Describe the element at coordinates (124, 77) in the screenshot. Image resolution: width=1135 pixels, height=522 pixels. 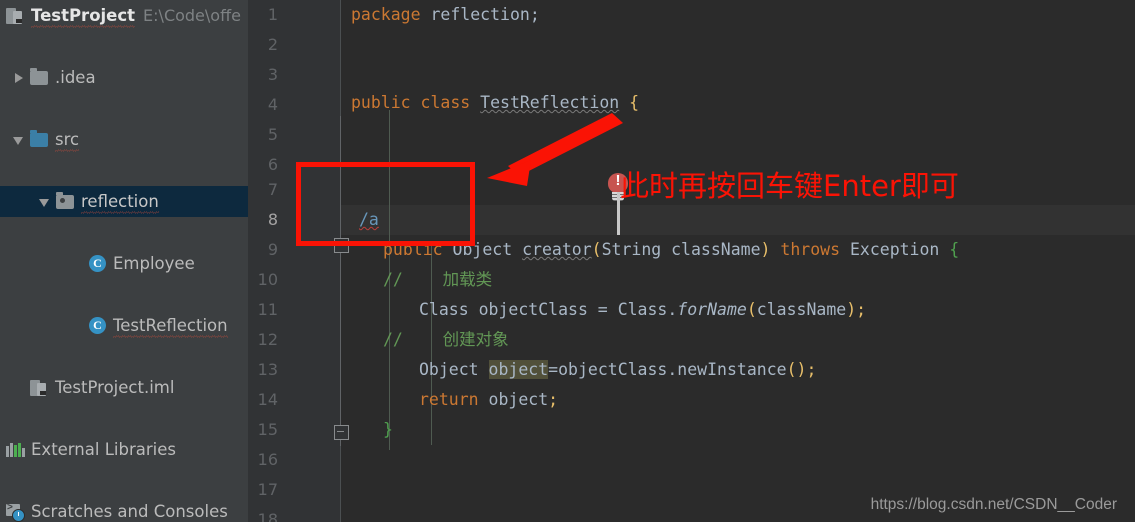
I see `tree-item-idea: .idea` at that location.